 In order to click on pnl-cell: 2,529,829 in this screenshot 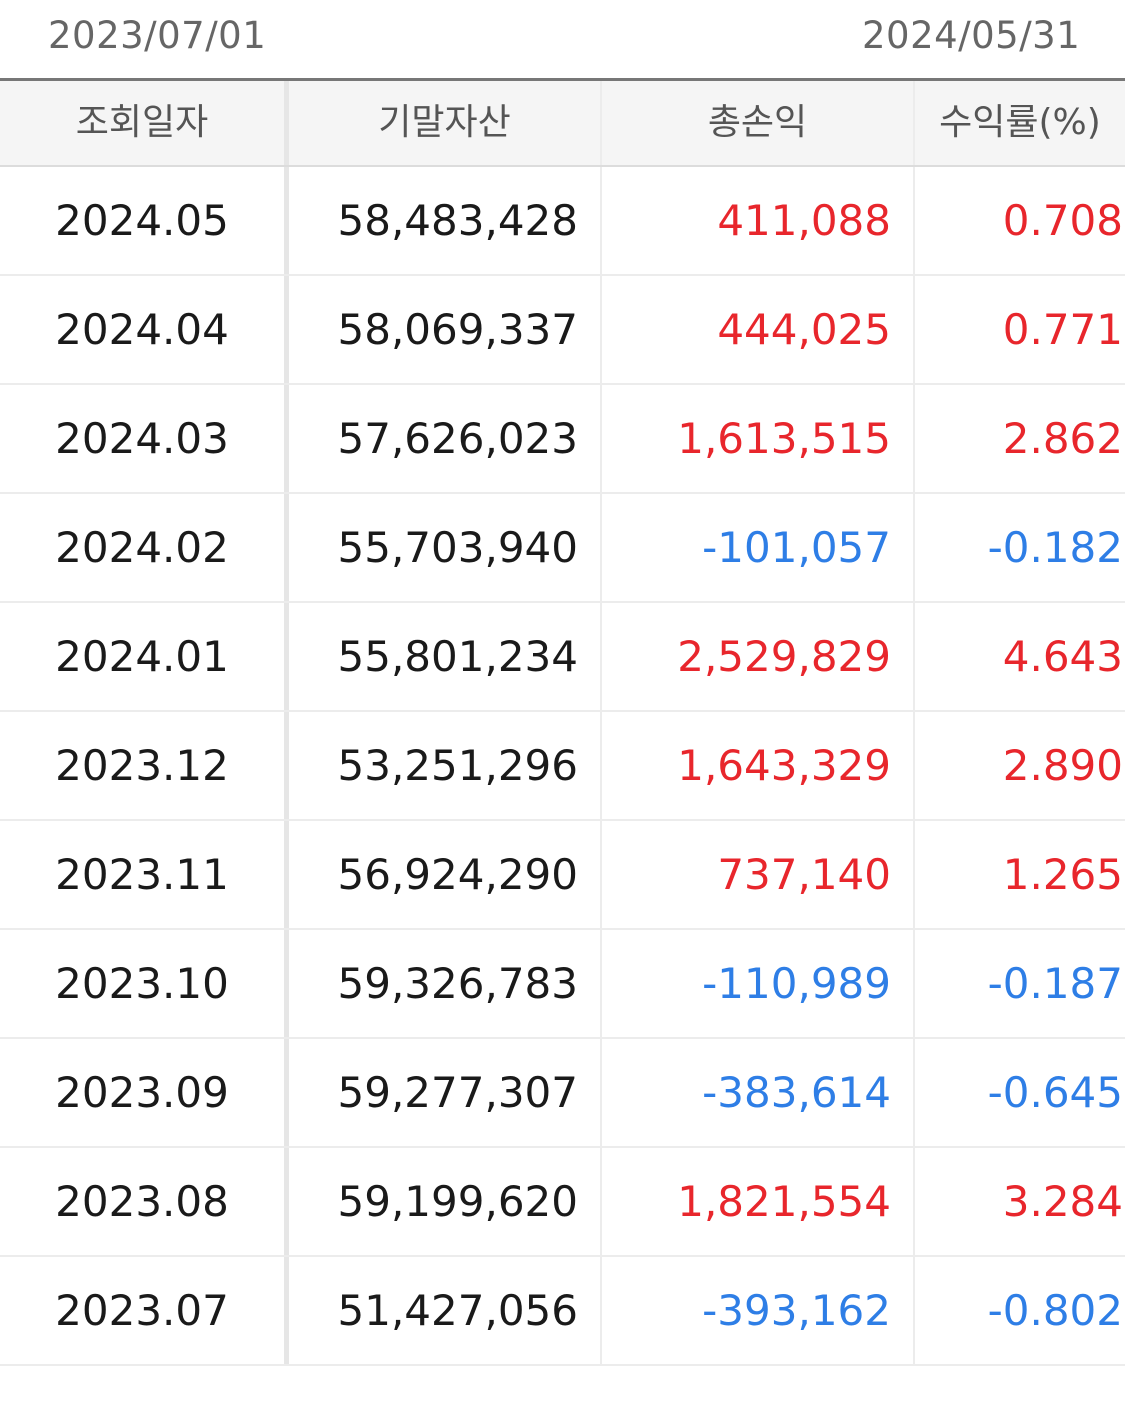, I will do `click(758, 656)`.